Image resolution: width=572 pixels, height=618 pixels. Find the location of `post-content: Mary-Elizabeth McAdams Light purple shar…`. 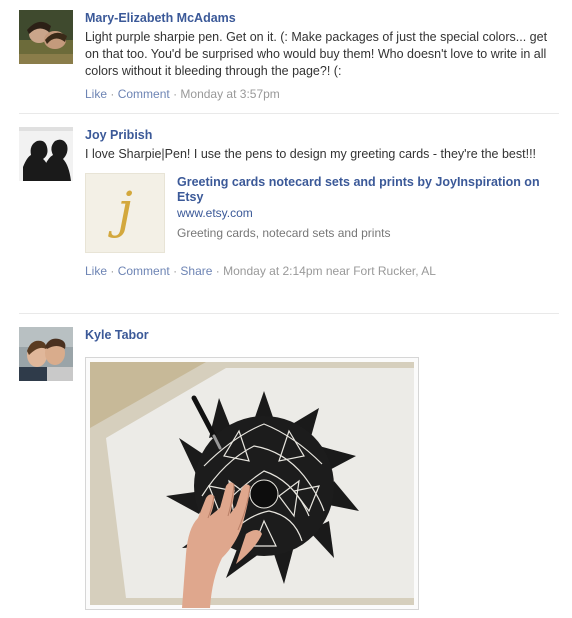

post-content: Mary-Elizabeth McAdams Light purple shar… is located at coordinates (320, 56).